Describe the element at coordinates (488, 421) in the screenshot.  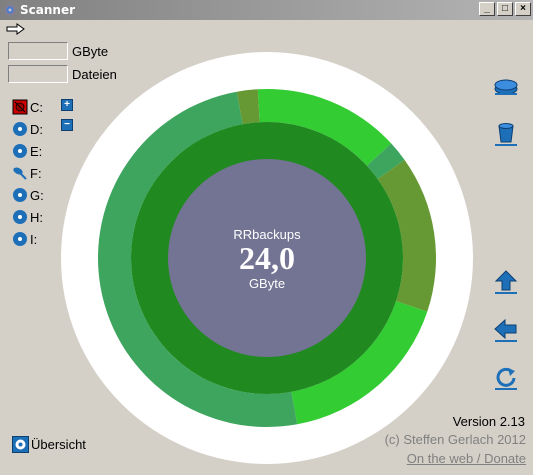
I see `version-text: Version 2.13` at that location.